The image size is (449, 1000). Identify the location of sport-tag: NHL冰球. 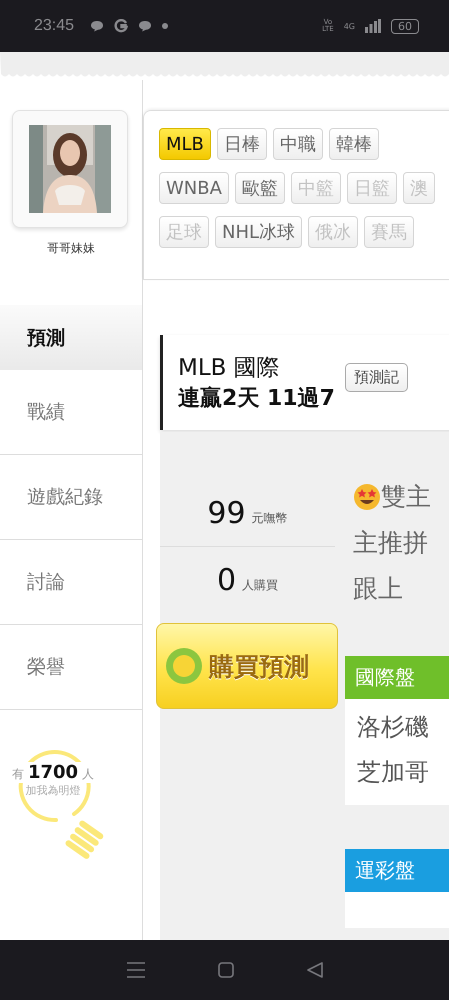
(258, 232).